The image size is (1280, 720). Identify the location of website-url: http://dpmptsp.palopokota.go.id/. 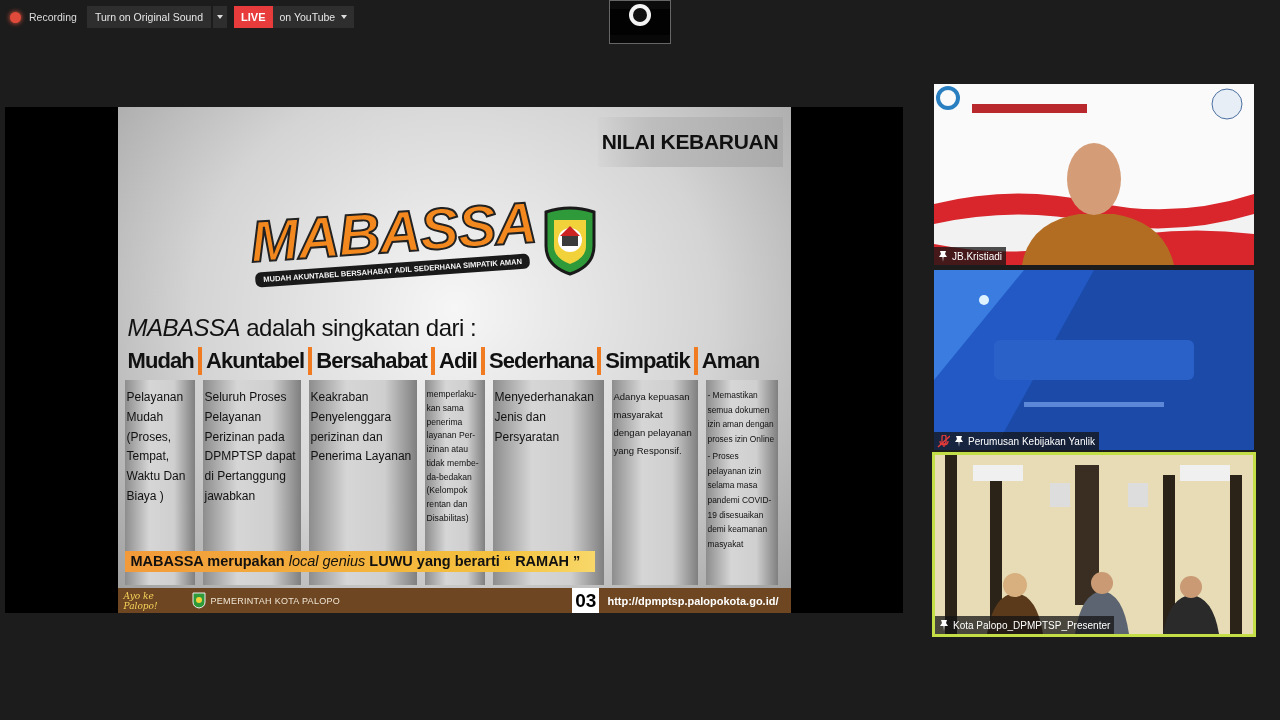
(693, 600).